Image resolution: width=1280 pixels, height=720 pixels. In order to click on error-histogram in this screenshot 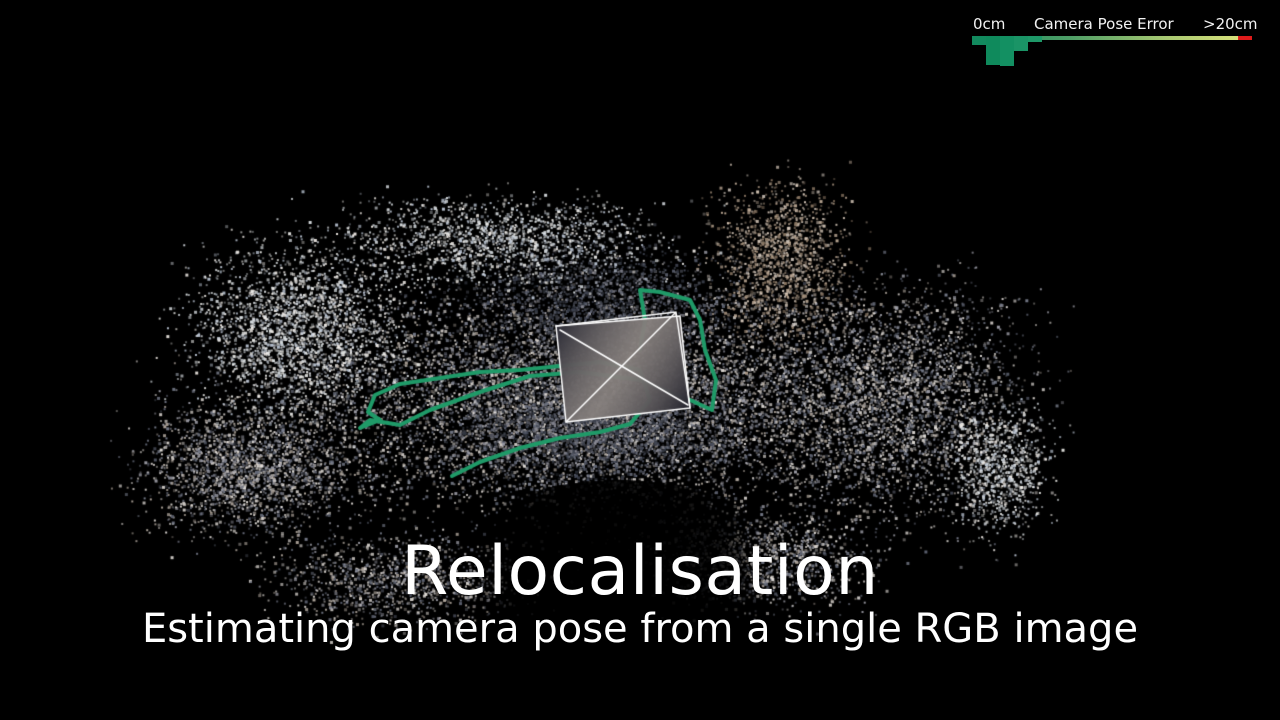, I will do `click(1007, 51)`.